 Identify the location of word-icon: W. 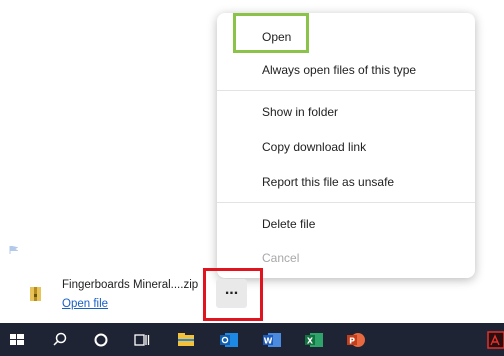
(272, 340).